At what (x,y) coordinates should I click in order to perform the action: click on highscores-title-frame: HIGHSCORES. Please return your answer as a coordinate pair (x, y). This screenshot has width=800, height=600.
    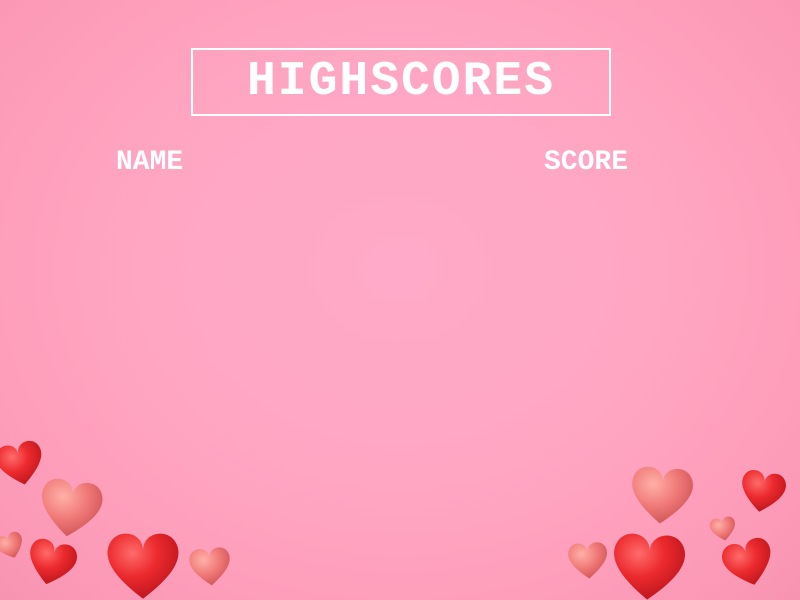
    Looking at the image, I should click on (401, 82).